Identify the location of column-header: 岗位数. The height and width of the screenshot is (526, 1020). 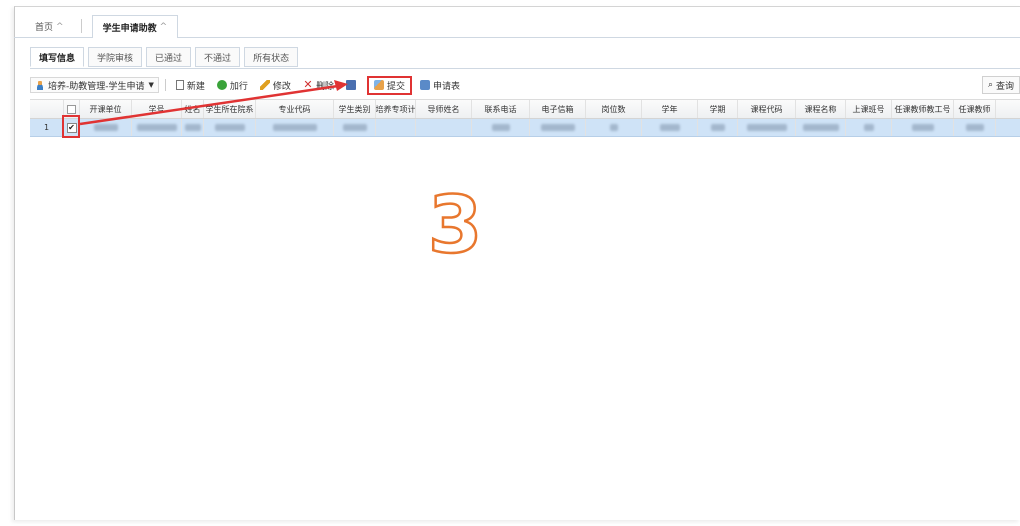
(614, 109).